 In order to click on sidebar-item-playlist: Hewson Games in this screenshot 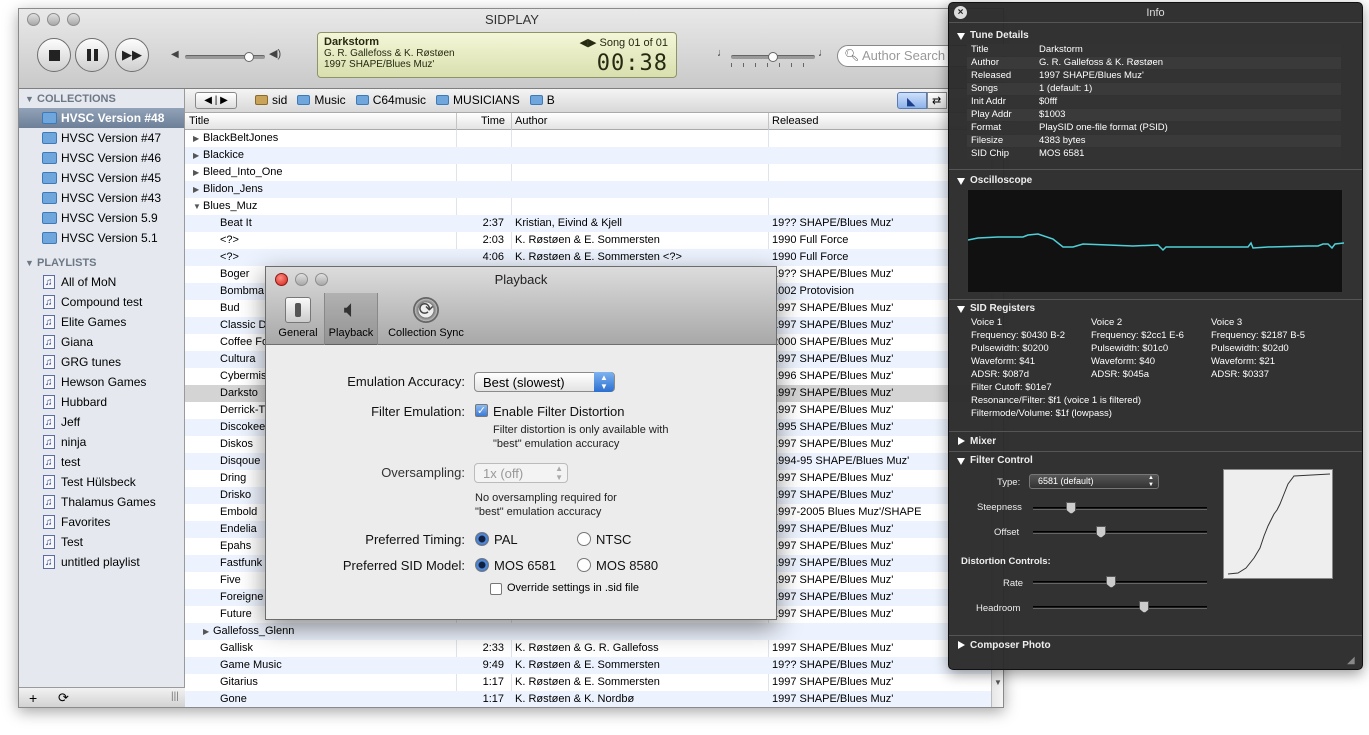, I will do `click(101, 382)`.